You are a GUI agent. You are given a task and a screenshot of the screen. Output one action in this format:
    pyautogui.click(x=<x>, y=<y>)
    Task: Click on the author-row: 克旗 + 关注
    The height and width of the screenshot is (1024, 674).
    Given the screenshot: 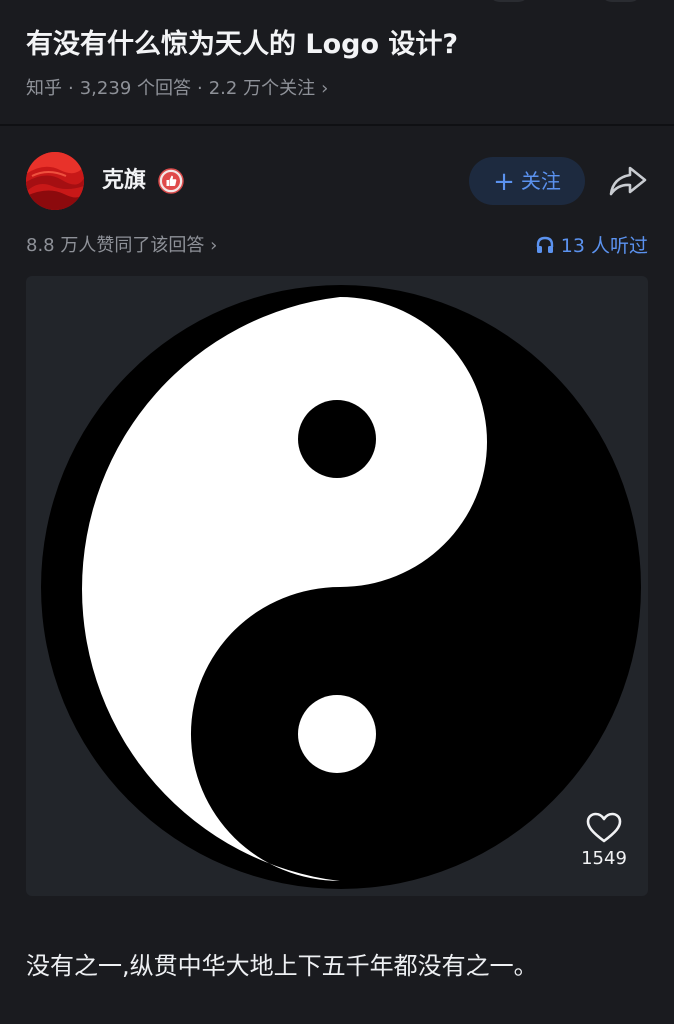 What is the action you would take?
    pyautogui.click(x=337, y=181)
    